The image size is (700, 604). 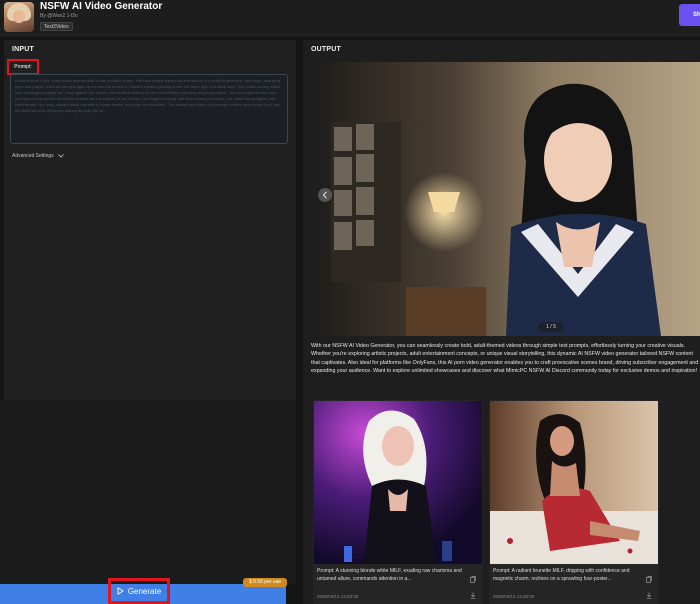 What do you see at coordinates (59, 16) in the screenshot?
I see `app-byline: By @Wan2.1-t2v` at bounding box center [59, 16].